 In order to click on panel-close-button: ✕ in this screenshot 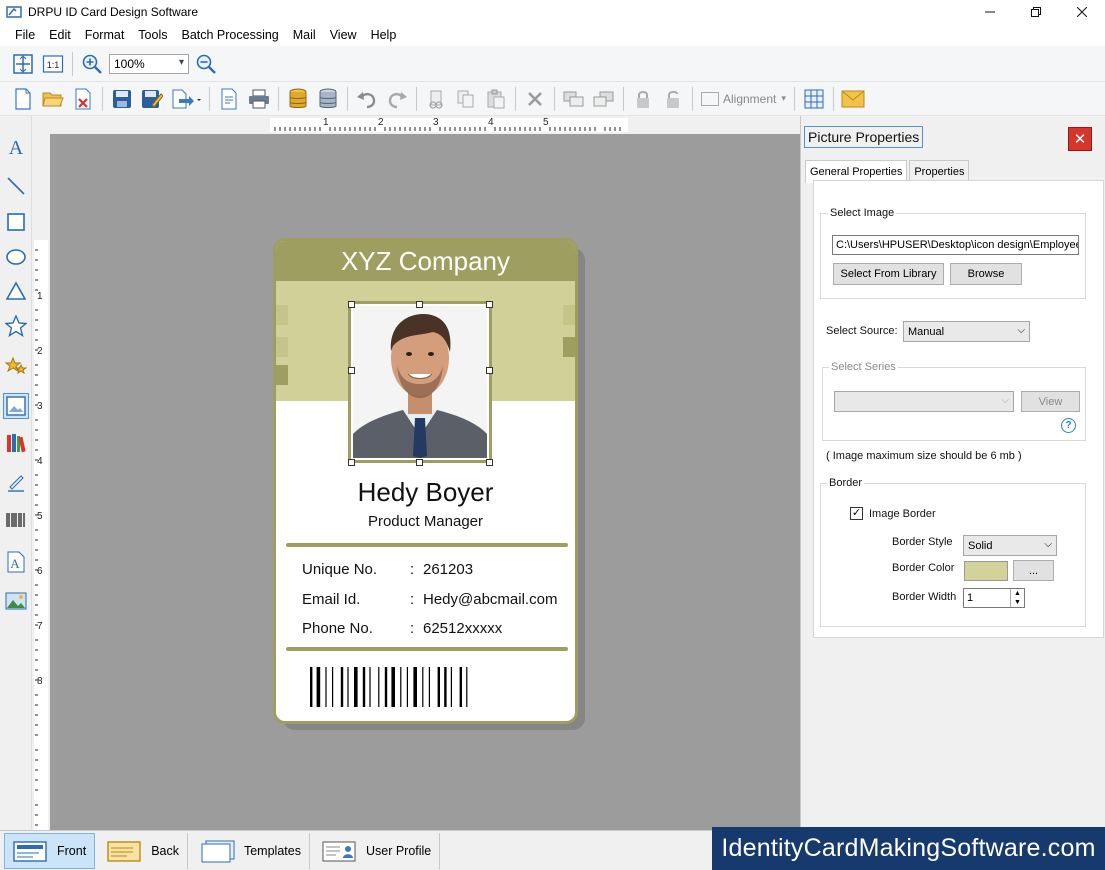, I will do `click(1080, 139)`.